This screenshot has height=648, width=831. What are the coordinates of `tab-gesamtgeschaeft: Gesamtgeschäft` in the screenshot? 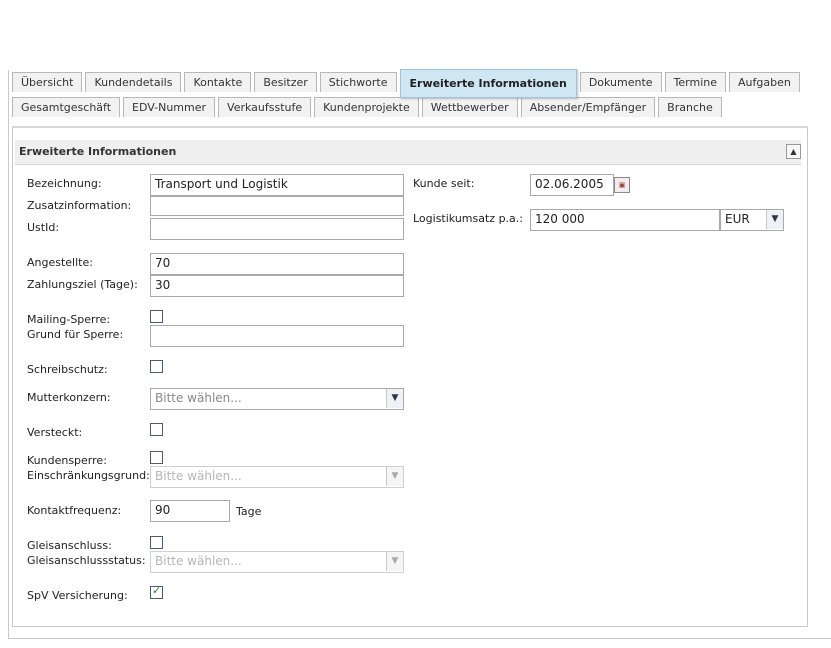 It's located at (66, 107).